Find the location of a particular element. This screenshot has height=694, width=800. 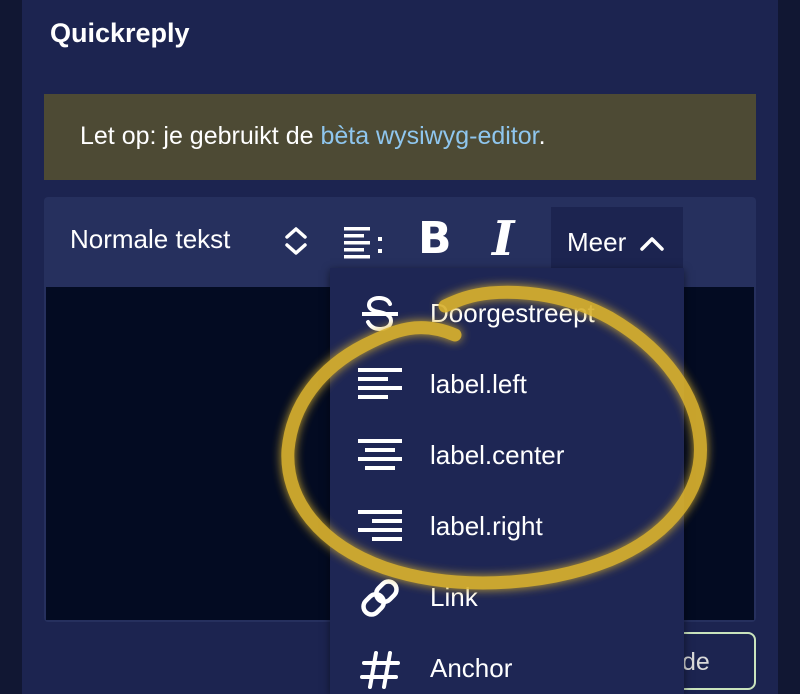

page-margin-left is located at coordinates (11, 347).